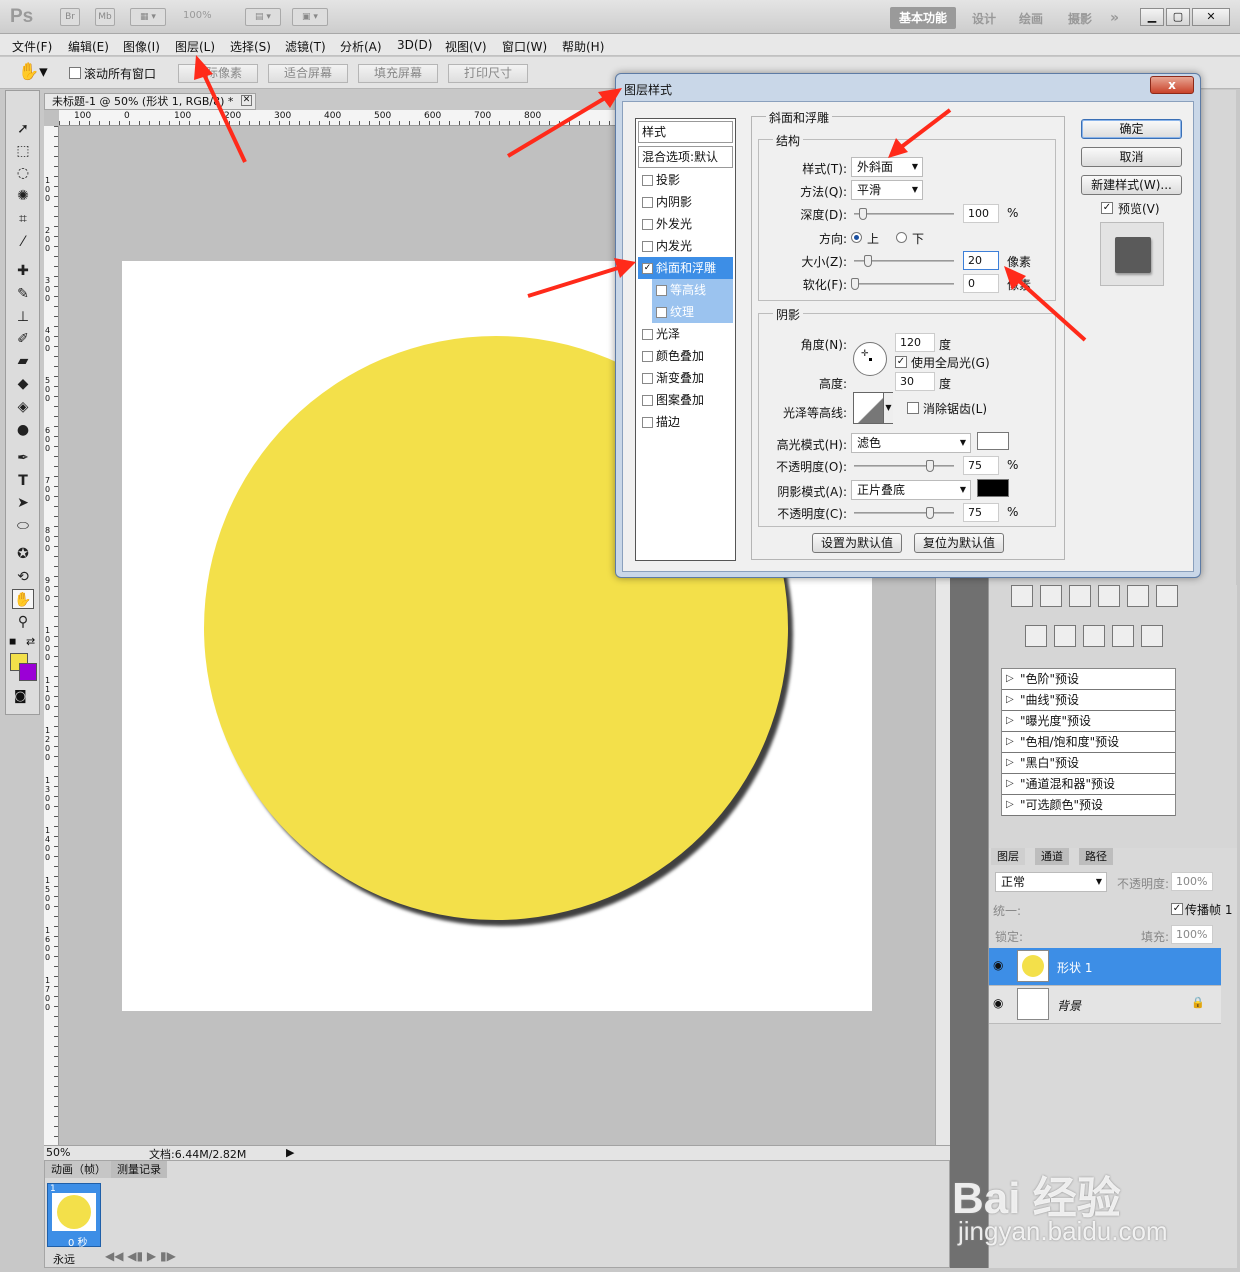 The image size is (1240, 1272). What do you see at coordinates (856, 237) in the screenshot?
I see `direction-up-radio` at bounding box center [856, 237].